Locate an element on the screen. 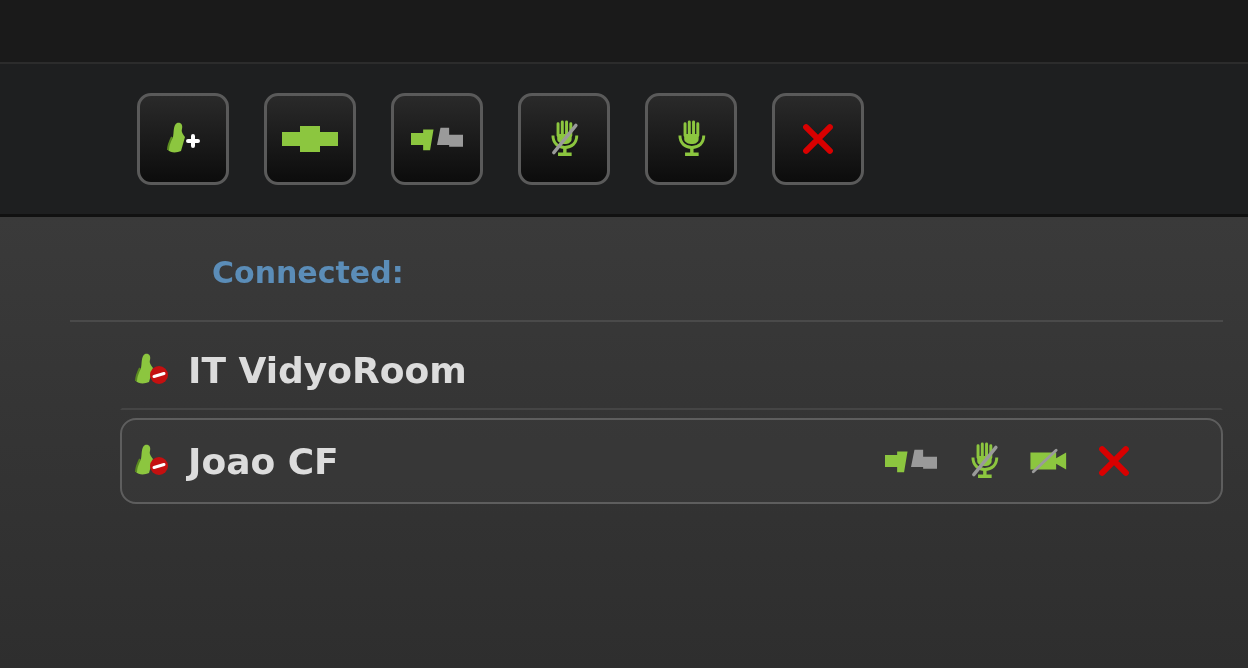  unmute-button is located at coordinates (691, 139).